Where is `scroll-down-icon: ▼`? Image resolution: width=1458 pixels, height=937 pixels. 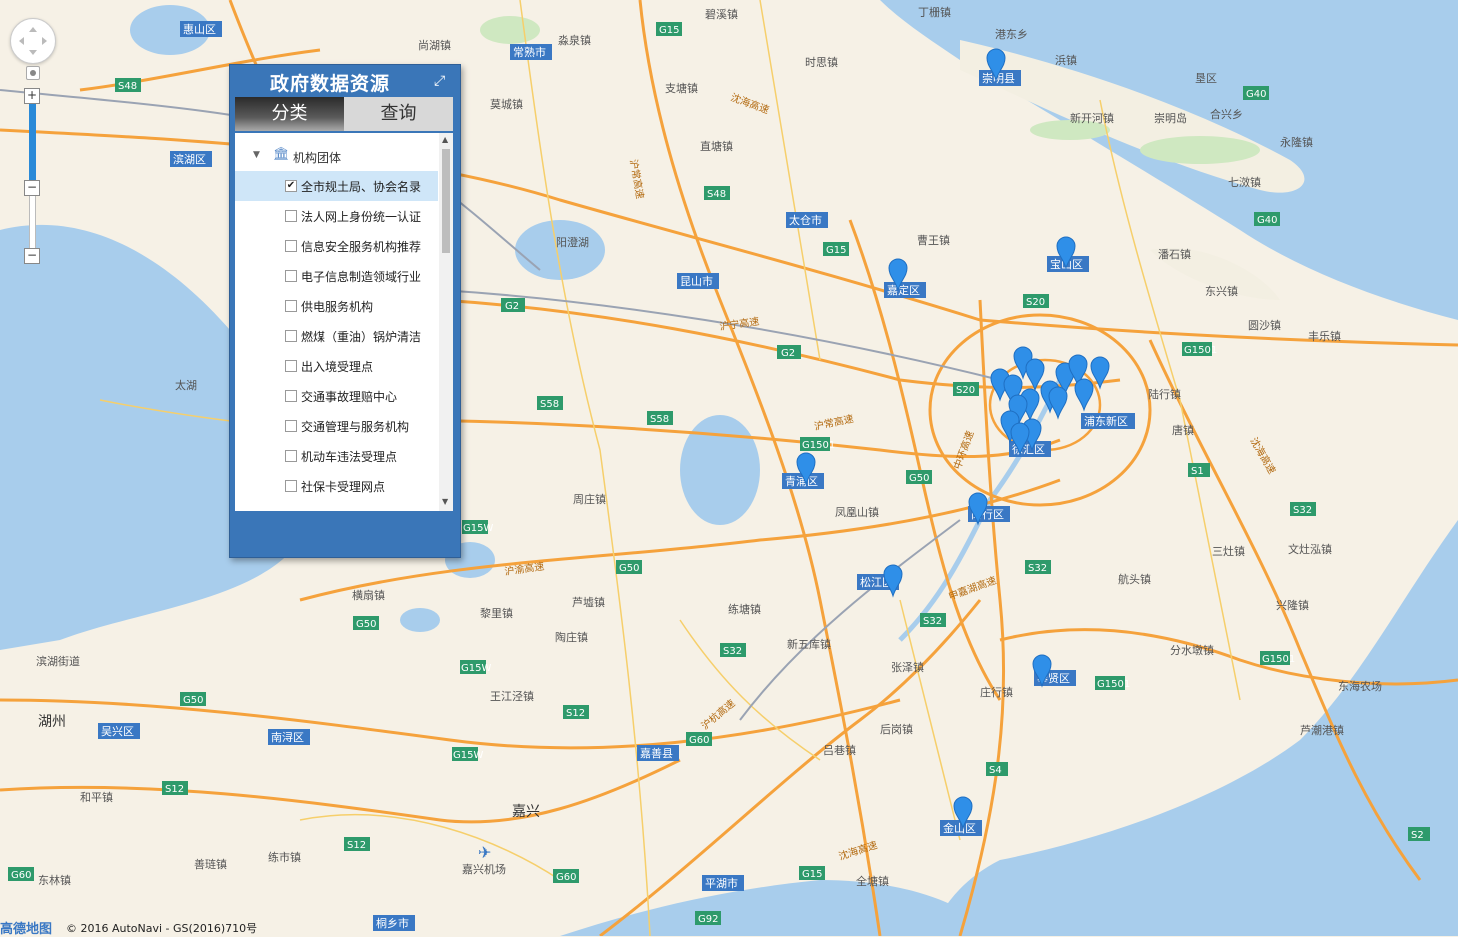
scroll-down-icon: ▼ is located at coordinates (445, 501).